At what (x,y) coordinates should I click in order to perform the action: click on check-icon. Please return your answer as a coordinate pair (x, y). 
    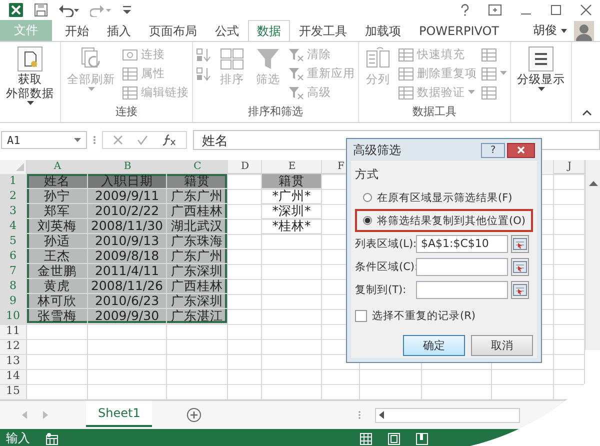
    Looking at the image, I should click on (142, 140).